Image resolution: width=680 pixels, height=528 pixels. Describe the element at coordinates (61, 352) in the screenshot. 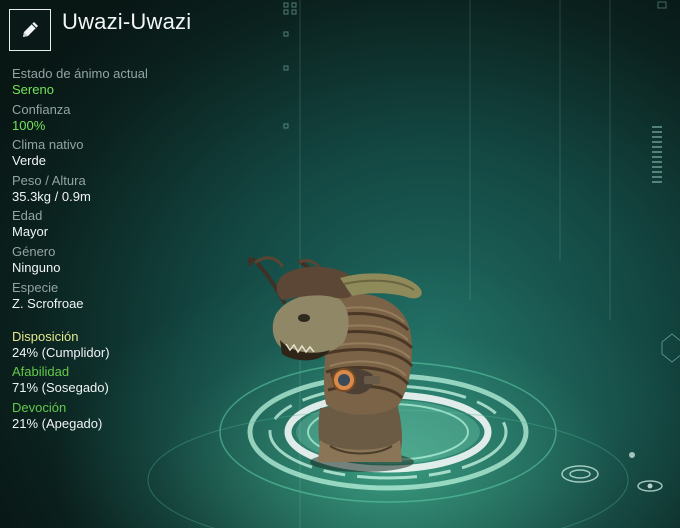

I see `trait-value: 24% (Cumplidor)` at that location.